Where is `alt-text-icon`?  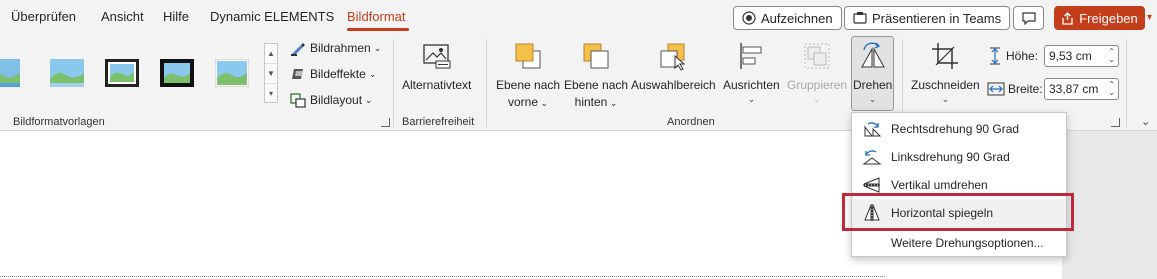 alt-text-icon is located at coordinates (437, 56).